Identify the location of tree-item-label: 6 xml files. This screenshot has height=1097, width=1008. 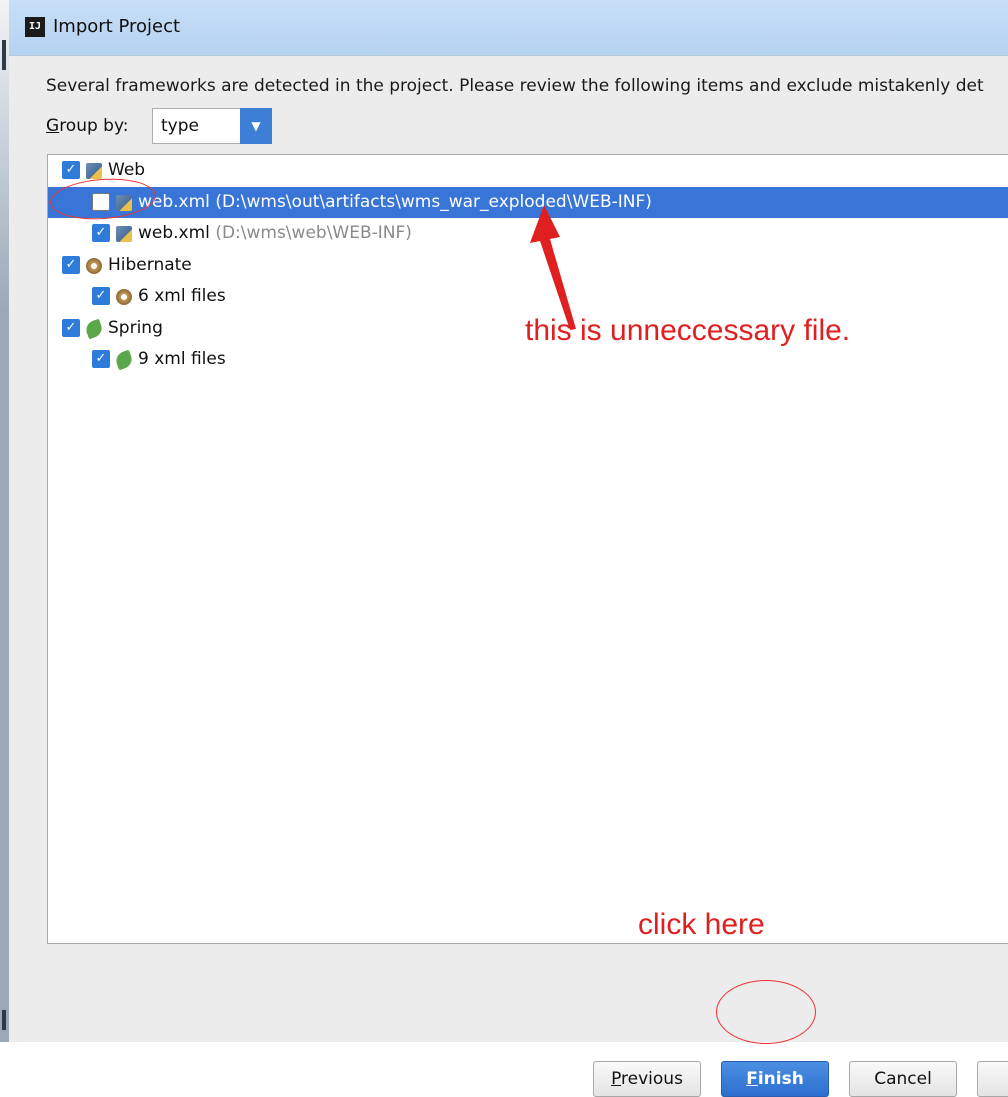
(182, 296).